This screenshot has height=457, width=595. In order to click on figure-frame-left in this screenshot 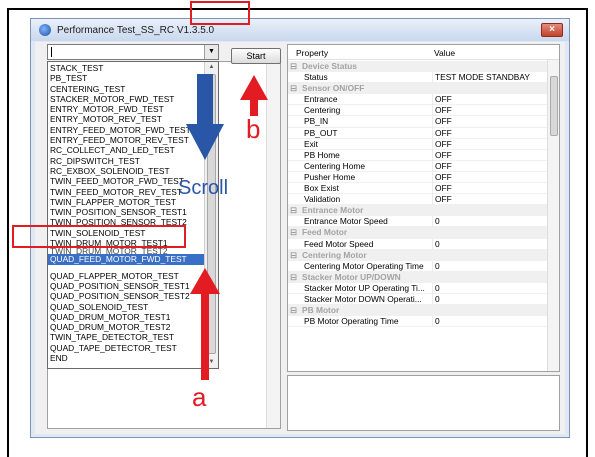, I will do `click(8, 232)`.